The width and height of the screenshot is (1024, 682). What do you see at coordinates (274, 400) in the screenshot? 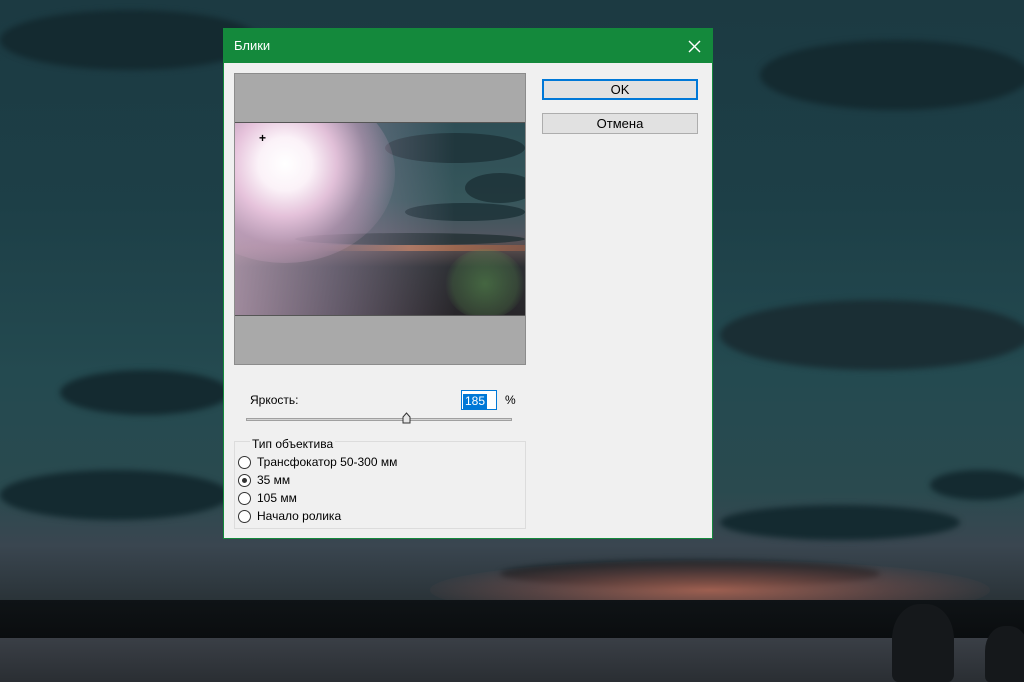
I see `brightness-label: Яркость:` at bounding box center [274, 400].